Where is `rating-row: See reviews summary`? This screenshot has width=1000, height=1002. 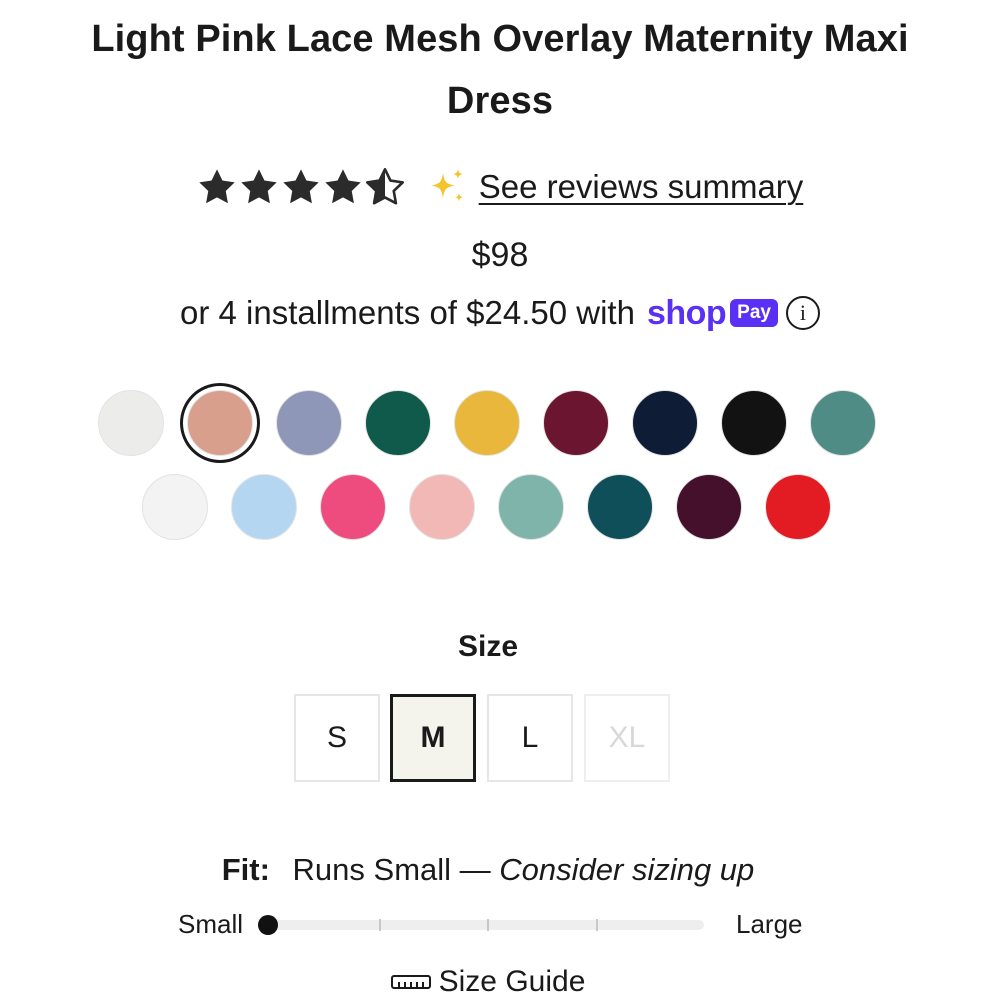
rating-row: See reviews summary is located at coordinates (500, 187).